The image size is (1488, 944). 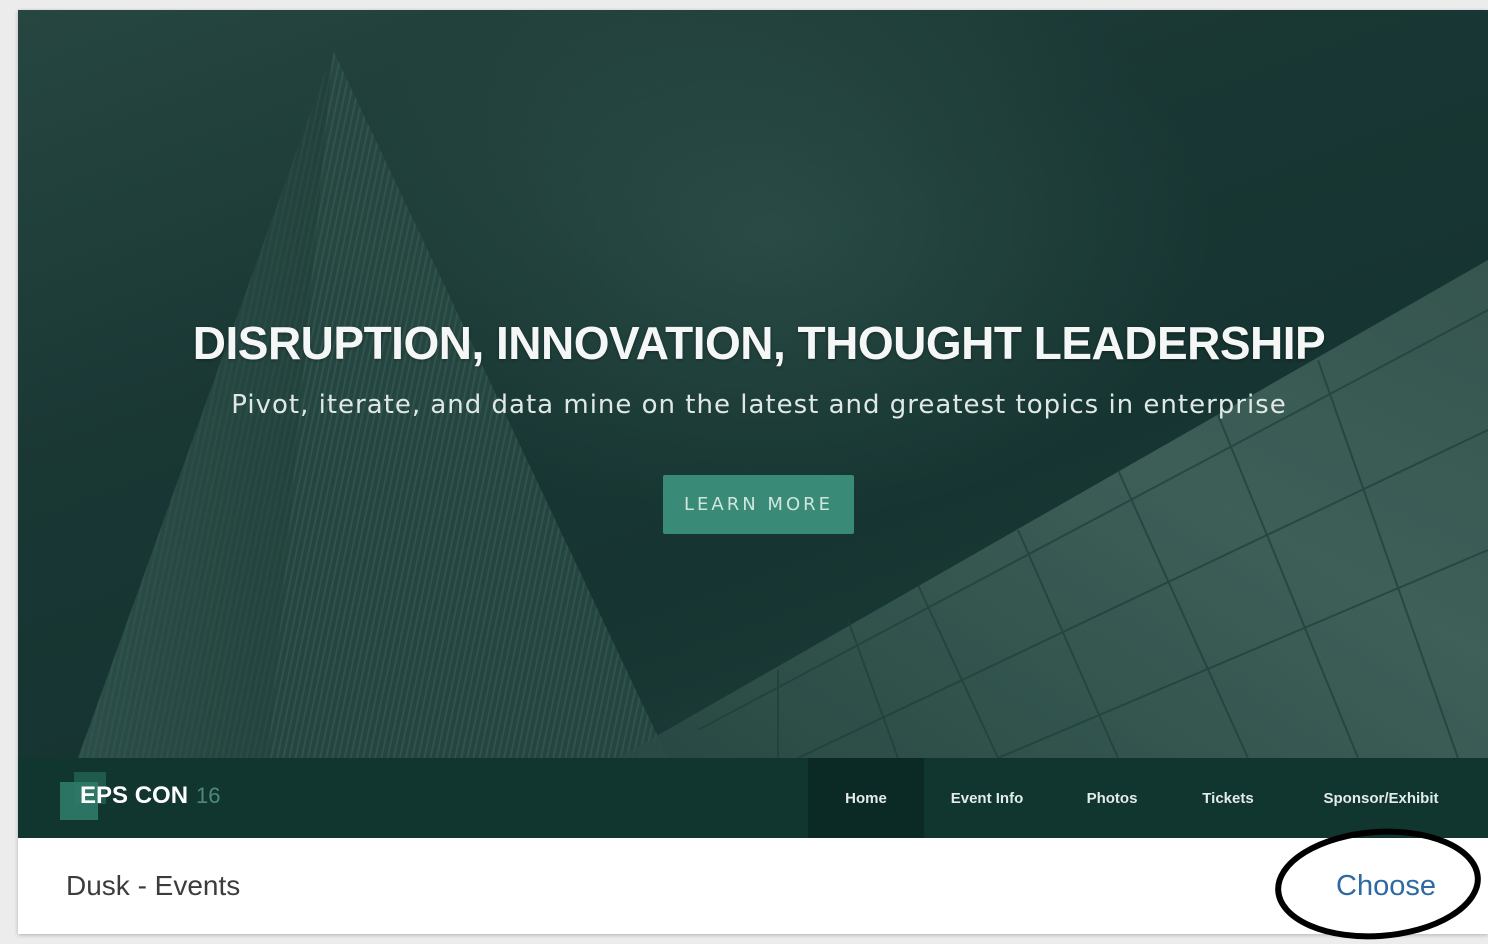 What do you see at coordinates (134, 795) in the screenshot?
I see `logo-text: EPS CON` at bounding box center [134, 795].